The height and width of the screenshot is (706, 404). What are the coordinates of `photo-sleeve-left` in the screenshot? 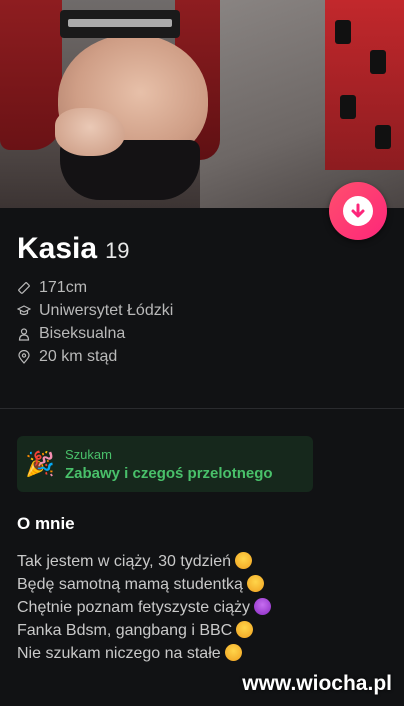 It's located at (31, 75).